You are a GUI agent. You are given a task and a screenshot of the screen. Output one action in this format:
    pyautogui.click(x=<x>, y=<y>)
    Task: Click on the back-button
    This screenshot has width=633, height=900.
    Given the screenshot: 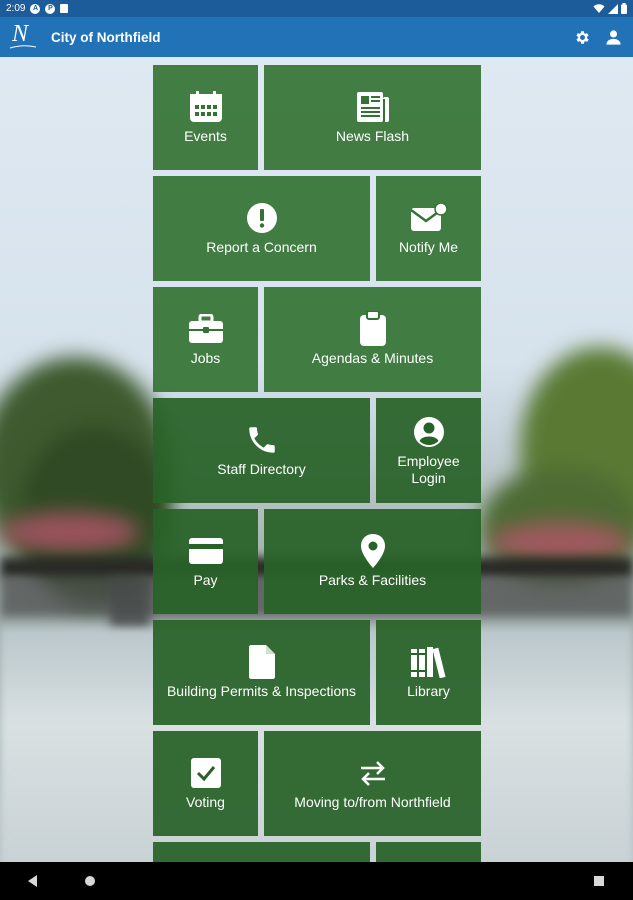 What is the action you would take?
    pyautogui.click(x=32, y=881)
    